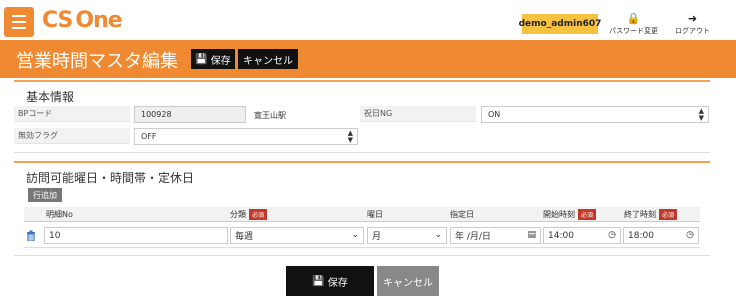  Describe the element at coordinates (337, 283) in the screenshot. I see `footer-save-label: 保存` at that location.